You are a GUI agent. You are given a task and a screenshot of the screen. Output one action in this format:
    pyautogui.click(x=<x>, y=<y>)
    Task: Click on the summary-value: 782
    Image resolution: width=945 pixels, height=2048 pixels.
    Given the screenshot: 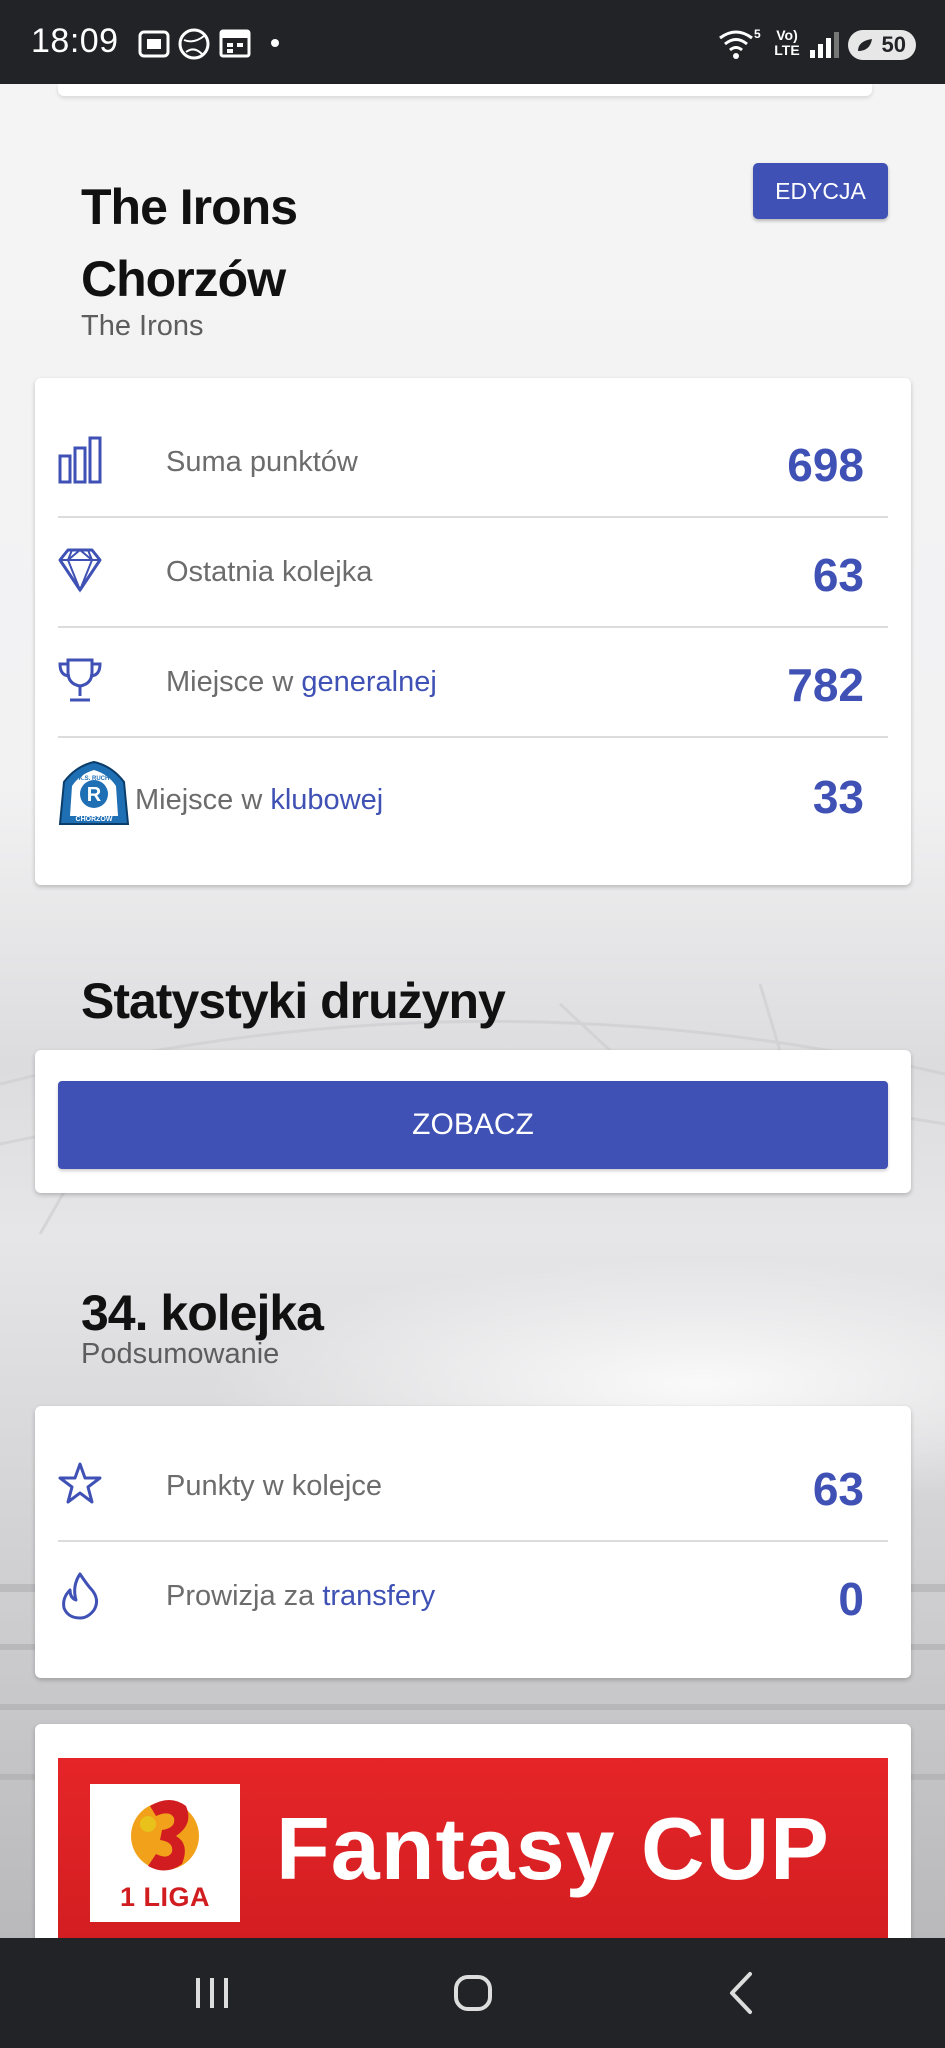 What is the action you would take?
    pyautogui.click(x=825, y=685)
    